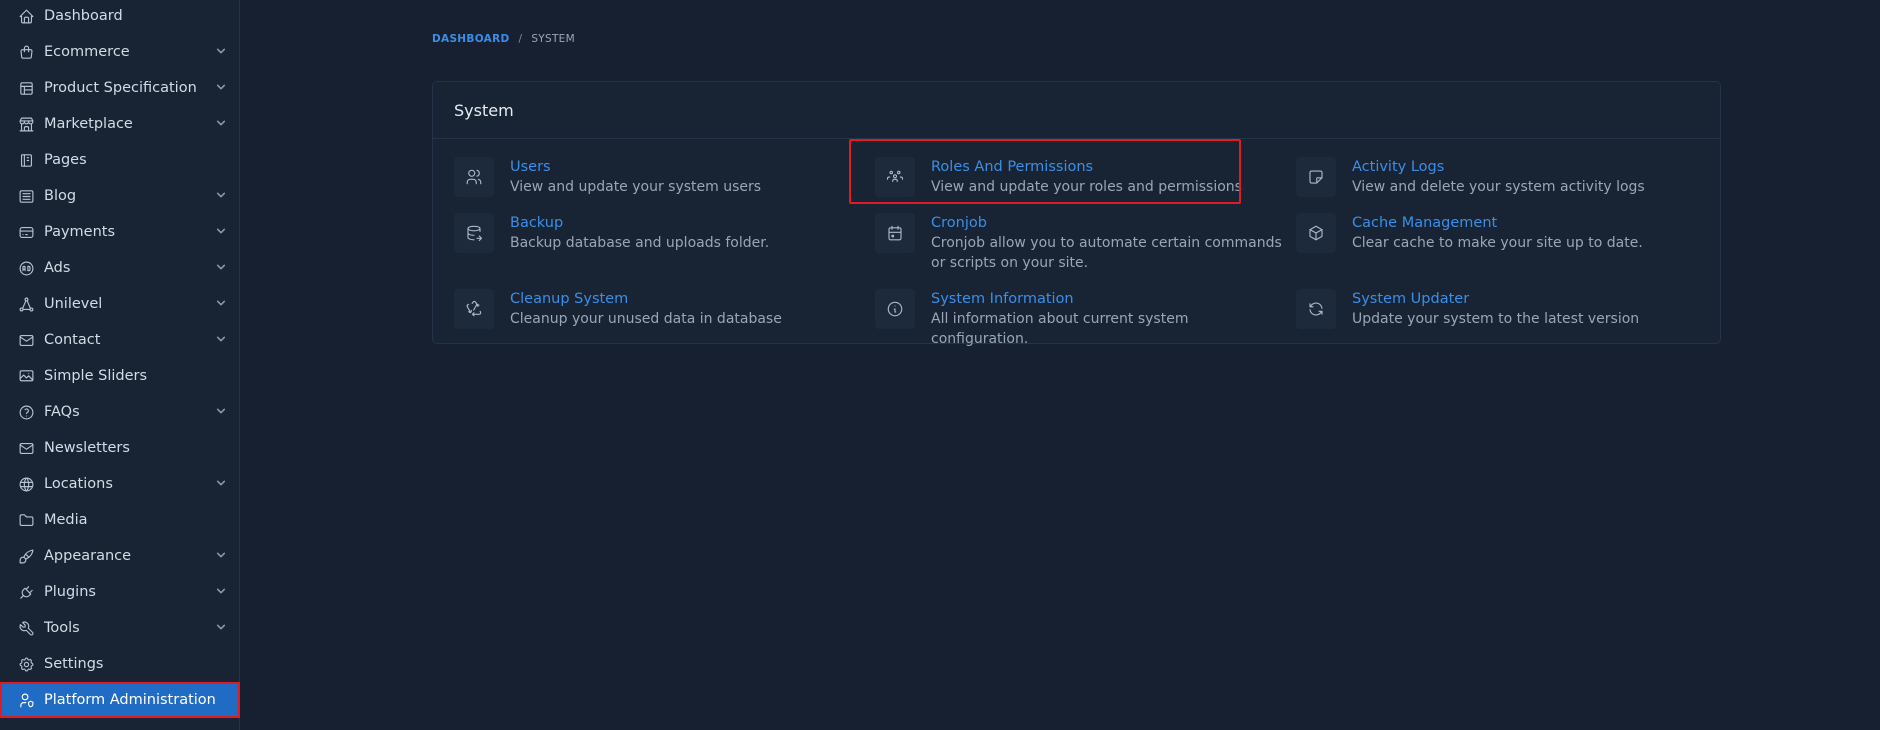 The height and width of the screenshot is (730, 1880). What do you see at coordinates (26, 232) in the screenshot?
I see `credit-card-icon` at bounding box center [26, 232].